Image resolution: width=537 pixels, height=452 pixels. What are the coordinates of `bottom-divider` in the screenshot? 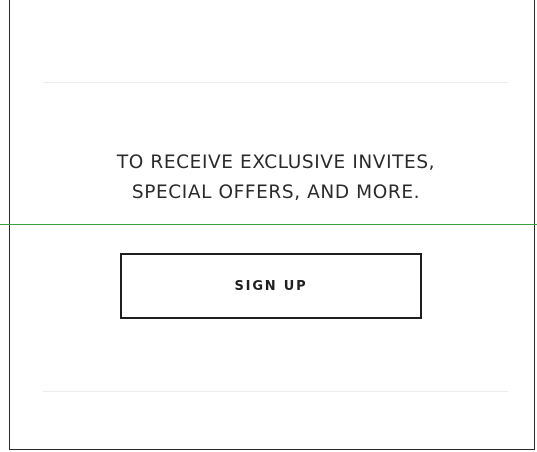 It's located at (275, 391).